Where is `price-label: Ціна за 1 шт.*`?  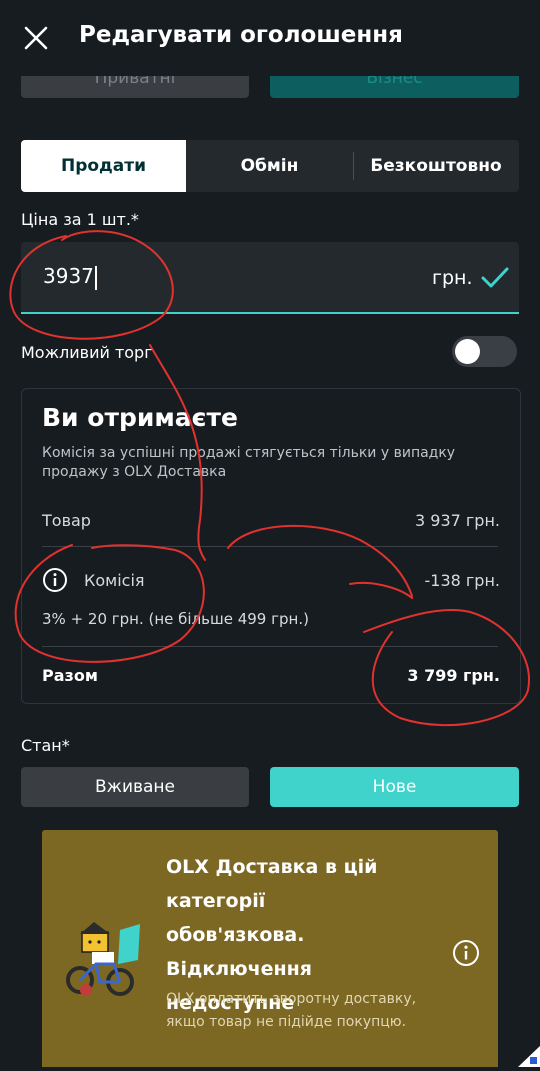 price-label: Ціна за 1 шт.* is located at coordinates (80, 219).